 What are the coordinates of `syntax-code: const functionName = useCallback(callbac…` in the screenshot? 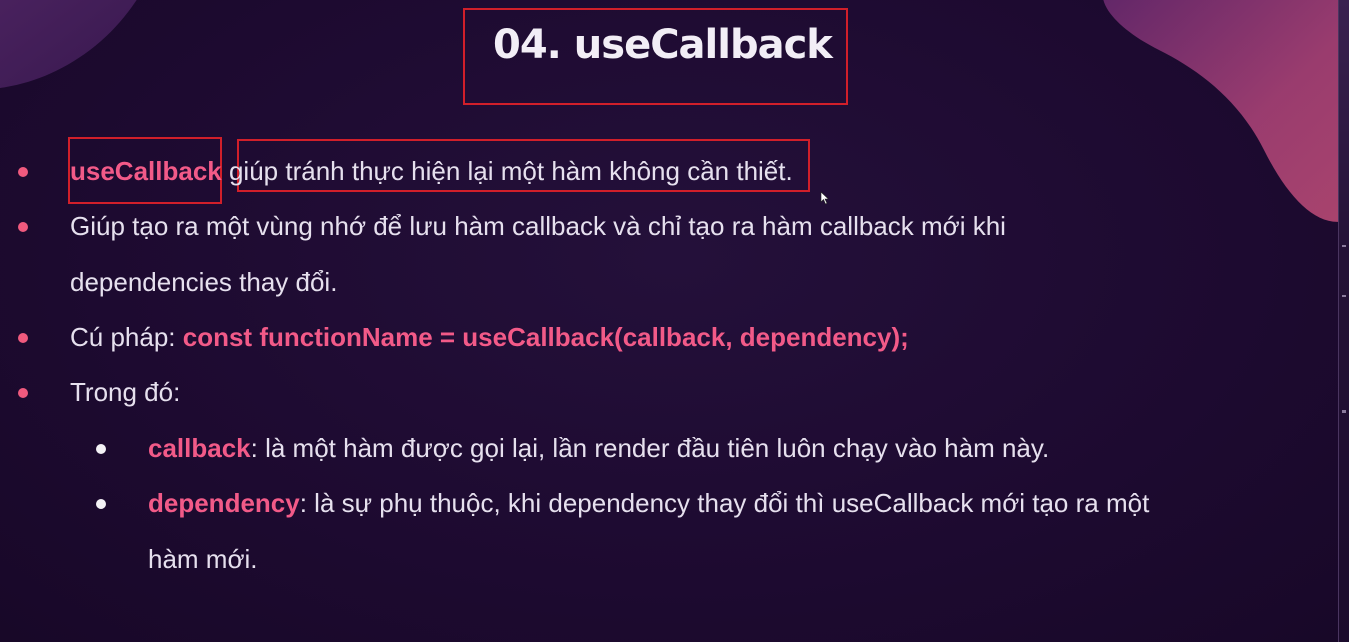 It's located at (545, 337).